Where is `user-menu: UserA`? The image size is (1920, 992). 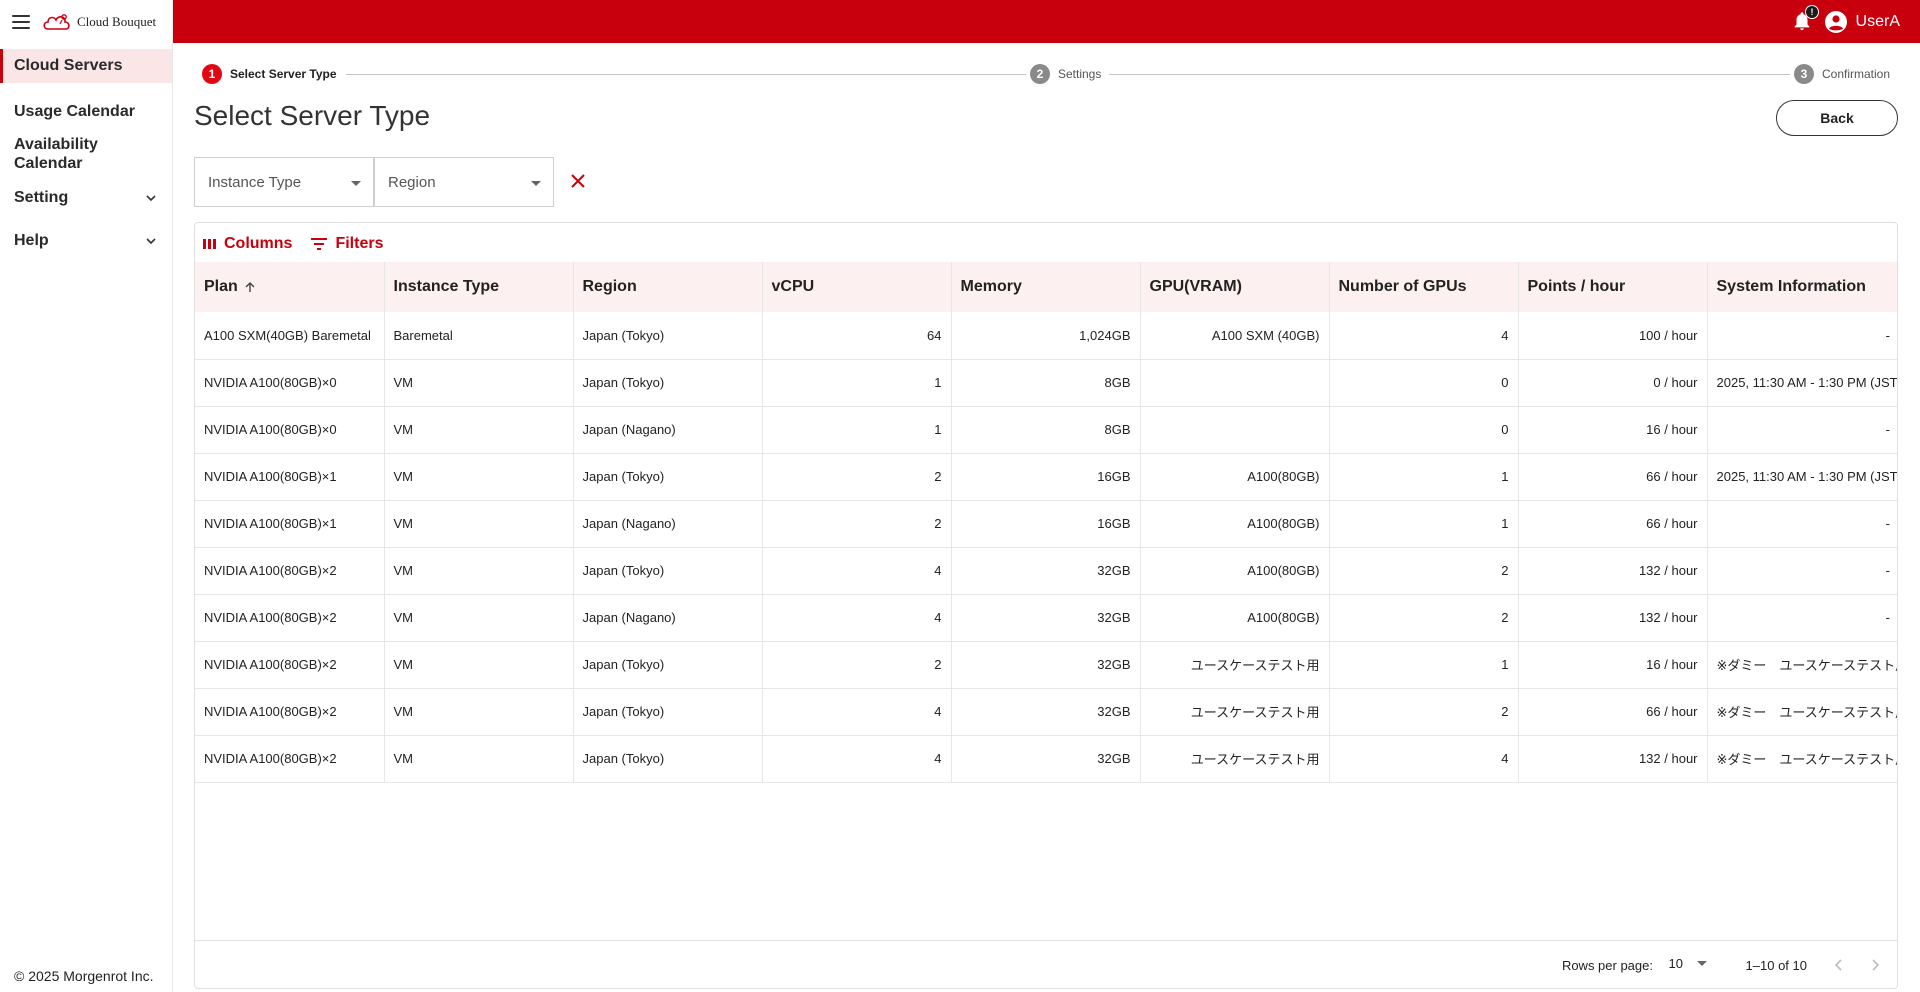 user-menu: UserA is located at coordinates (1862, 22).